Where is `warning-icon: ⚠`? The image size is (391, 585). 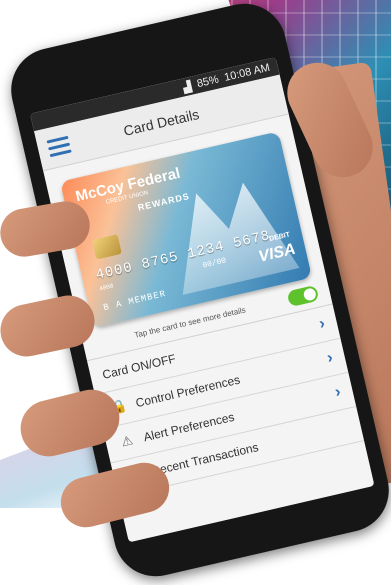 warning-icon: ⚠ is located at coordinates (127, 441).